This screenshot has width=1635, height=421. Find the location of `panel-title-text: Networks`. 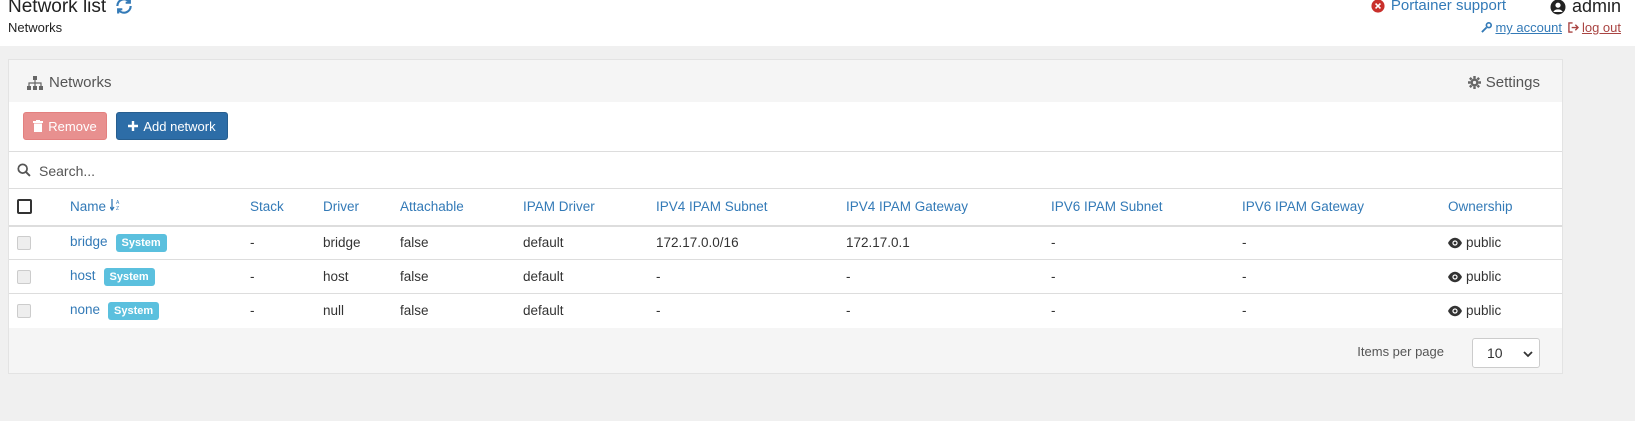

panel-title-text: Networks is located at coordinates (80, 82).